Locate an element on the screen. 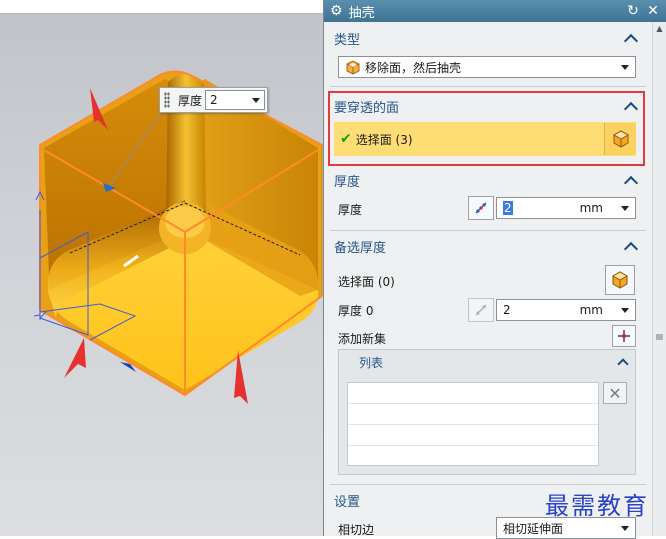 The height and width of the screenshot is (539, 666). thickness-input: 2 mm is located at coordinates (566, 208).